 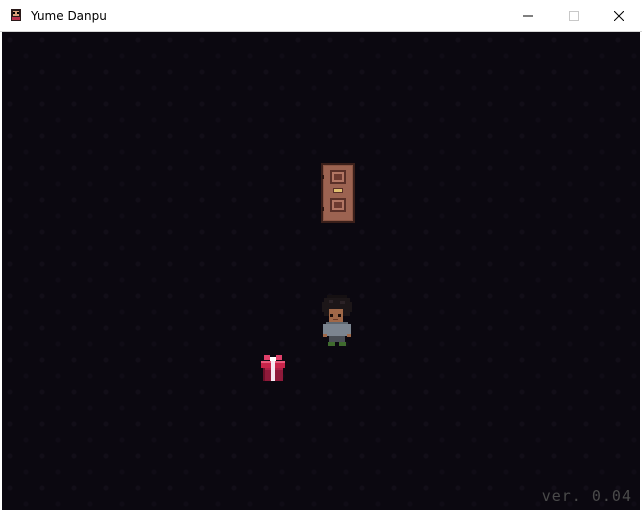 I want to click on close-button, so click(x=619, y=15).